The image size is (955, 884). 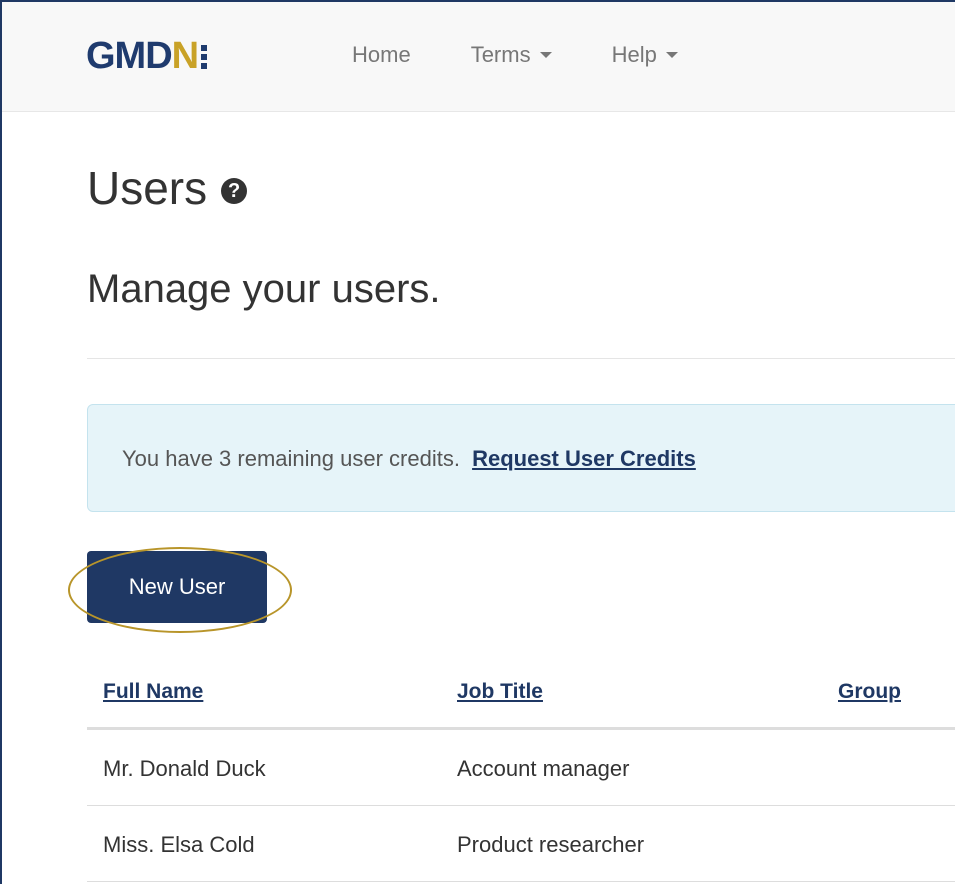 I want to click on cell-job-title: Account manager, so click(x=543, y=768).